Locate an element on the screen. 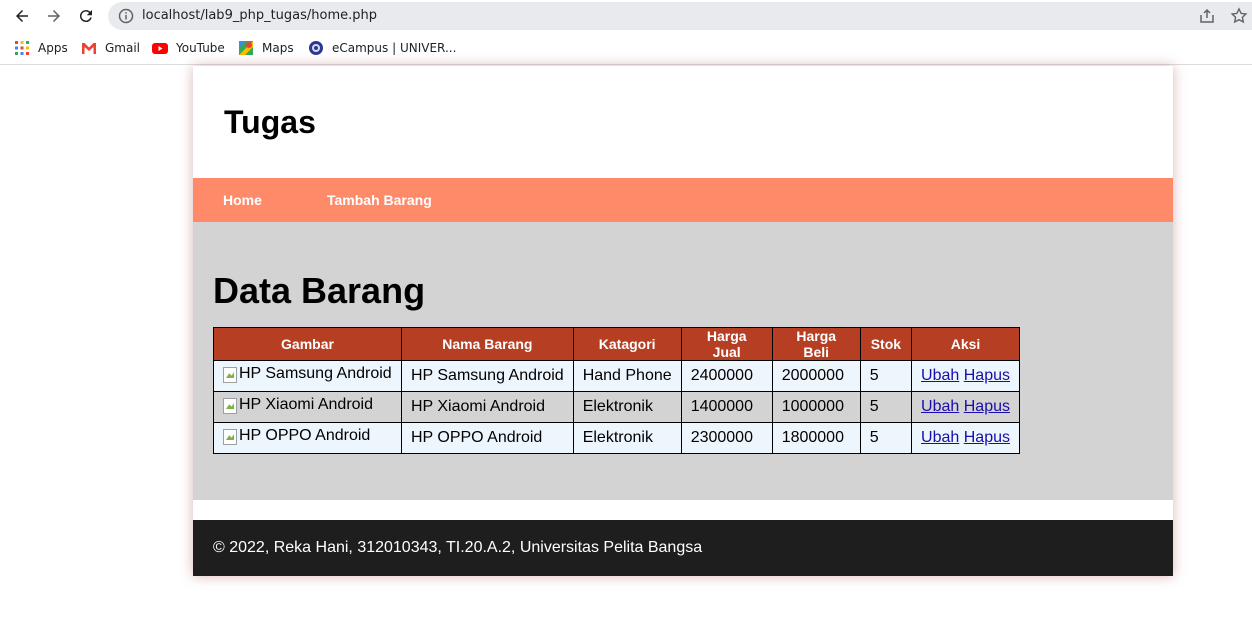 The image size is (1252, 619). column-header: Katagori is located at coordinates (627, 344).